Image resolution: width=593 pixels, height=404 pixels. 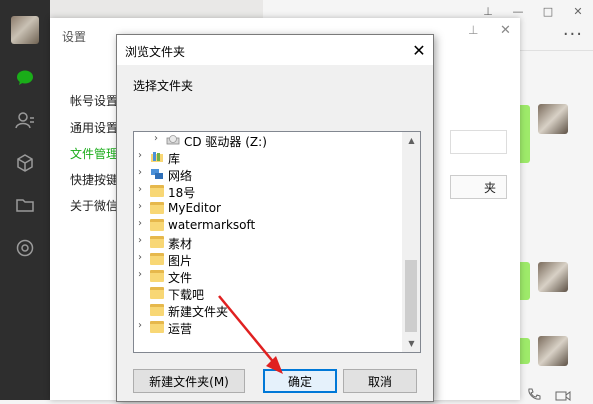 What do you see at coordinates (380, 381) in the screenshot?
I see `cancel-button: 取消` at bounding box center [380, 381].